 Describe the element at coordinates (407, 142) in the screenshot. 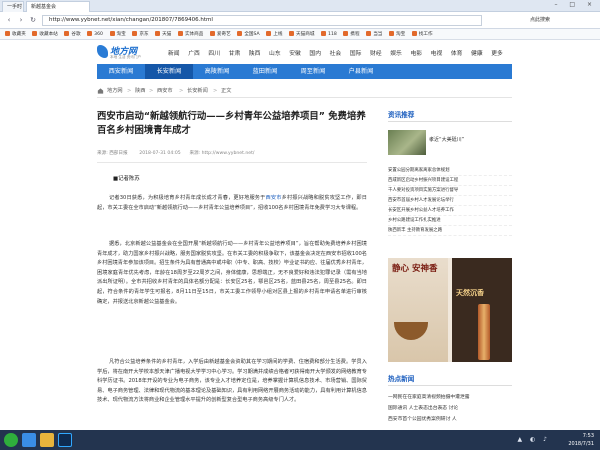

I see `recommend-thumbnail` at that location.